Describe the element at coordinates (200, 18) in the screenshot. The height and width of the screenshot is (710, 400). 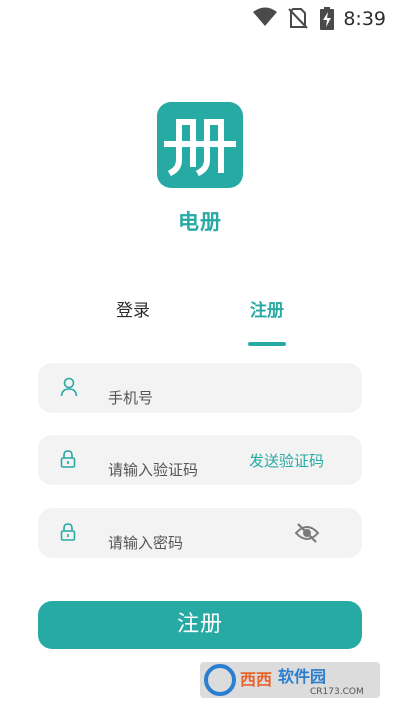
I see `status-bar: 8:39` at that location.